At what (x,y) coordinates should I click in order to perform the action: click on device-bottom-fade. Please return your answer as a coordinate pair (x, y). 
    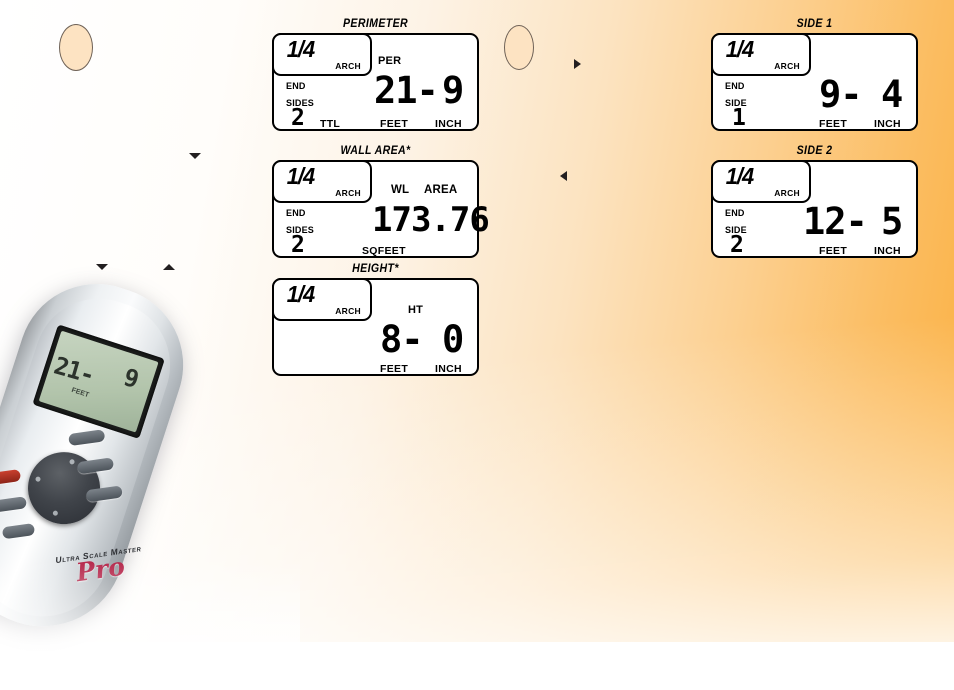
    Looking at the image, I should click on (150, 620).